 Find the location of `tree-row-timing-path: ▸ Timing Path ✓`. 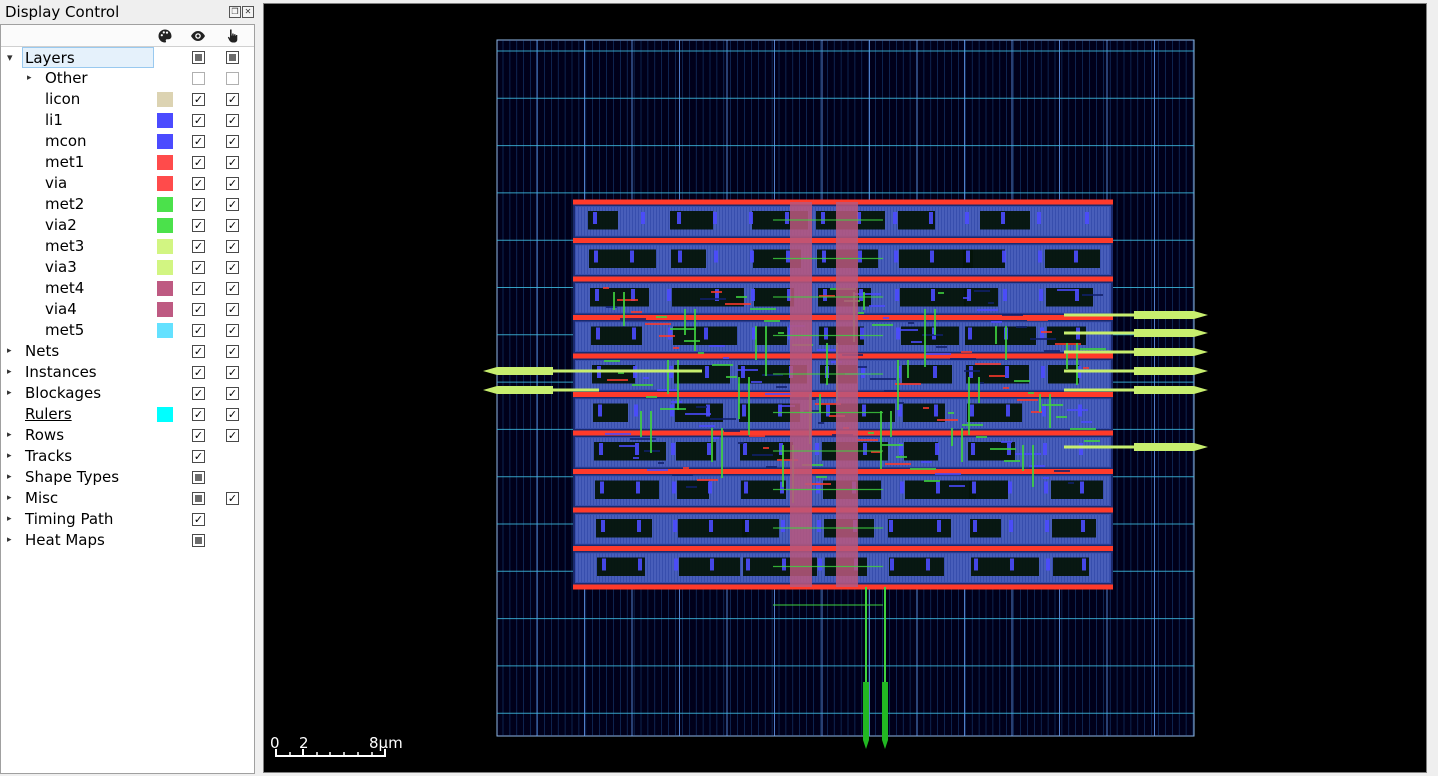

tree-row-timing-path: ▸ Timing Path ✓ is located at coordinates (127, 519).